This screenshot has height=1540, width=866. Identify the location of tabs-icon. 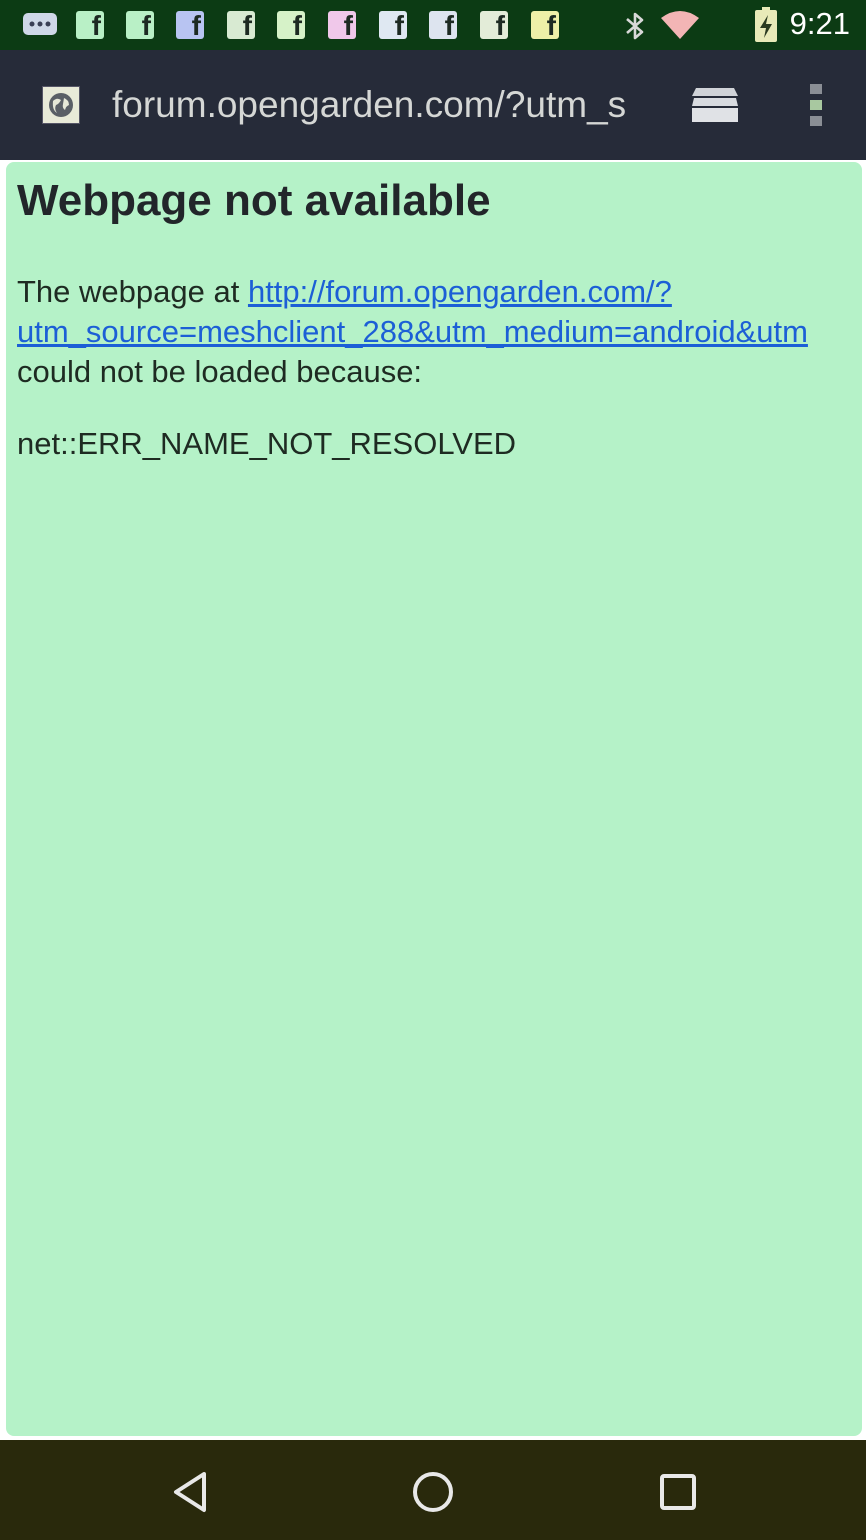
(715, 105).